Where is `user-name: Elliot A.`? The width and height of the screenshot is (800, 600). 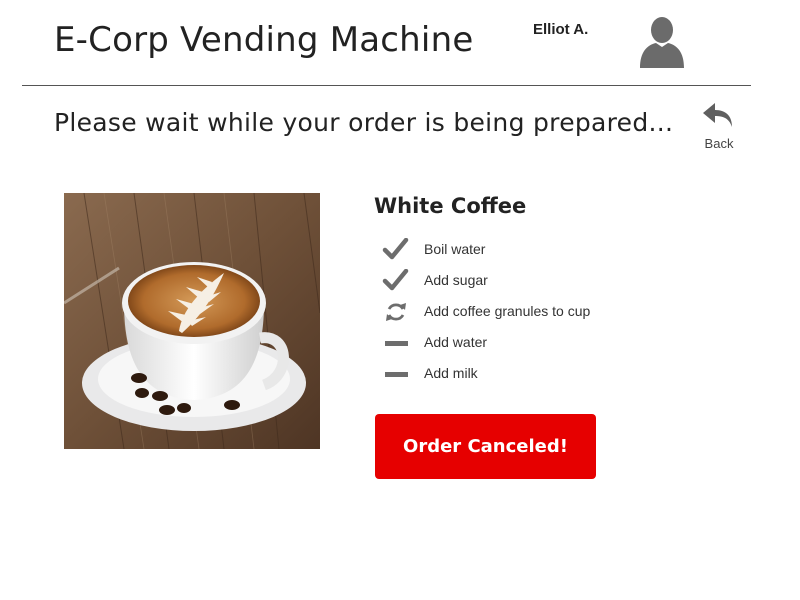
user-name: Elliot A. is located at coordinates (561, 29).